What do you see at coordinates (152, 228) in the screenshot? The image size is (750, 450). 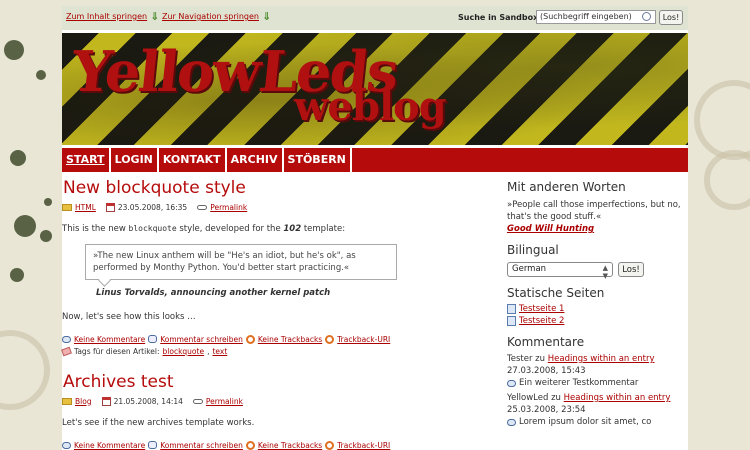 I see `intro-code: blockquote` at bounding box center [152, 228].